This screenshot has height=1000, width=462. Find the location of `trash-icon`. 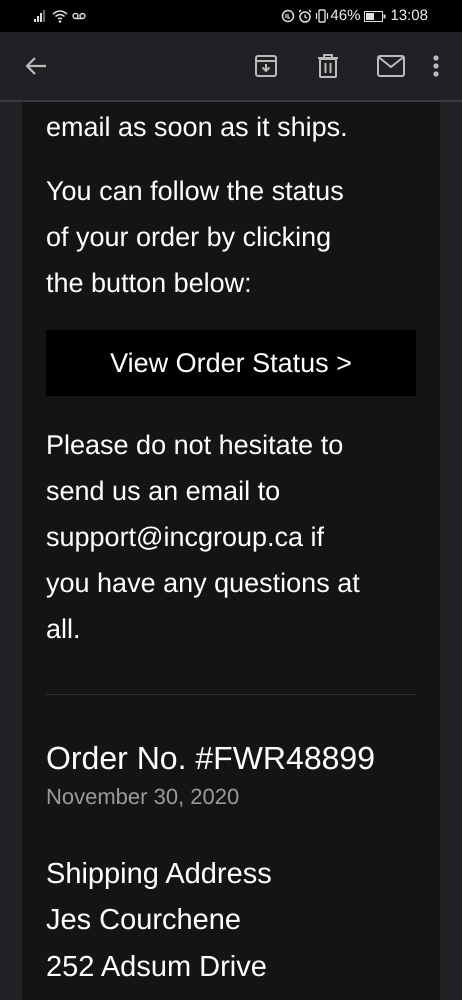

trash-icon is located at coordinates (328, 66).